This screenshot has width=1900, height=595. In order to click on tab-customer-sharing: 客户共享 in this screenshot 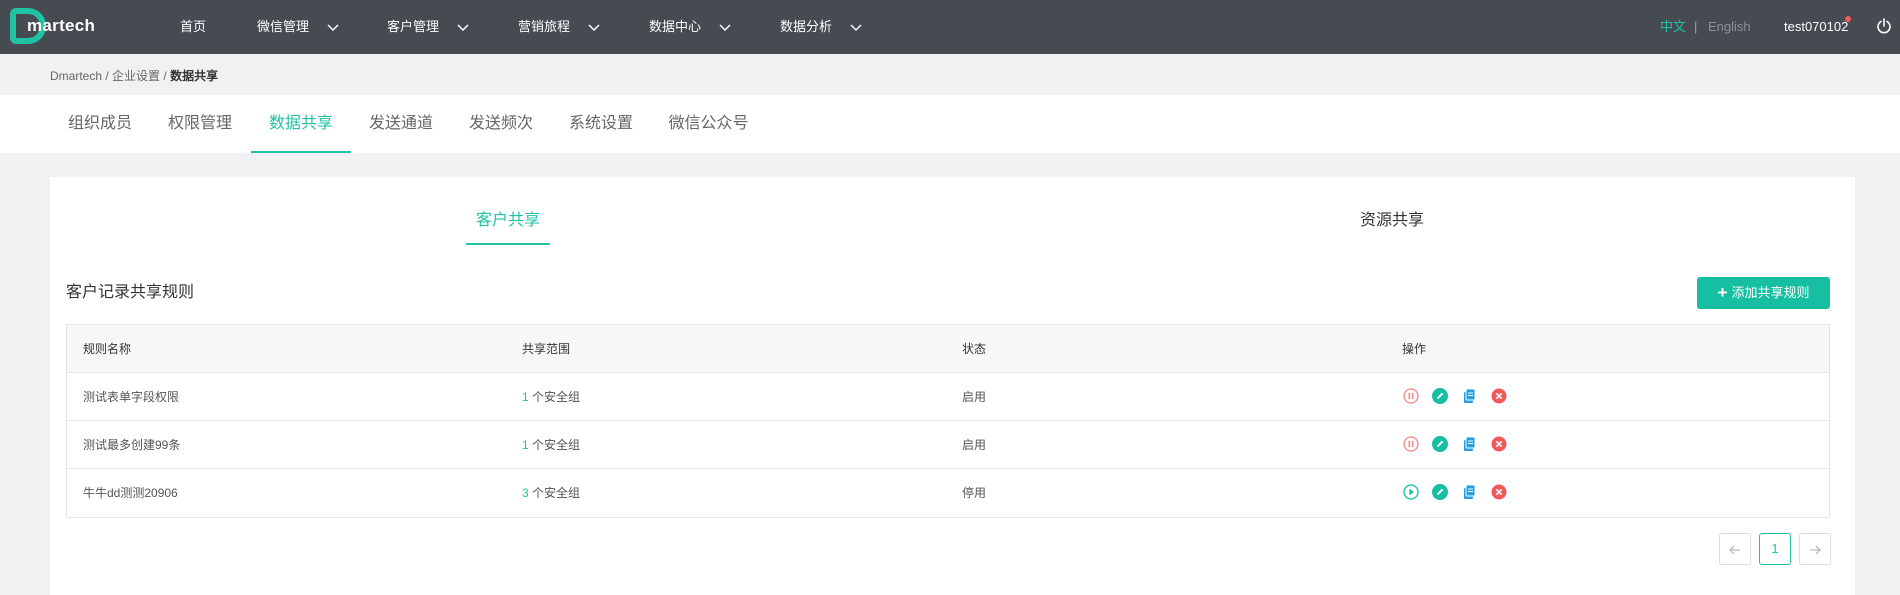, I will do `click(508, 221)`.